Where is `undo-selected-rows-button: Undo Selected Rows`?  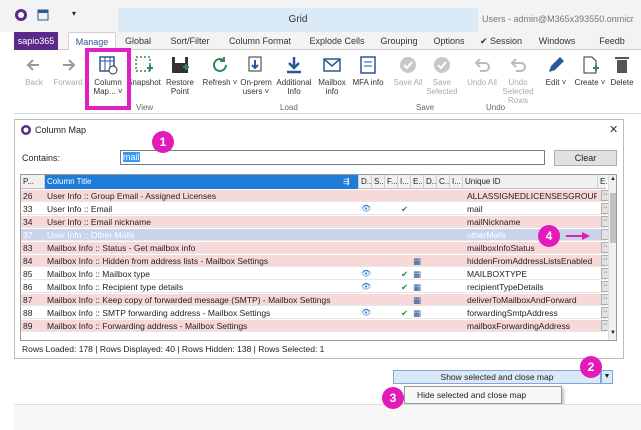
undo-selected-rows-button: Undo Selected Rows is located at coordinates (518, 78).